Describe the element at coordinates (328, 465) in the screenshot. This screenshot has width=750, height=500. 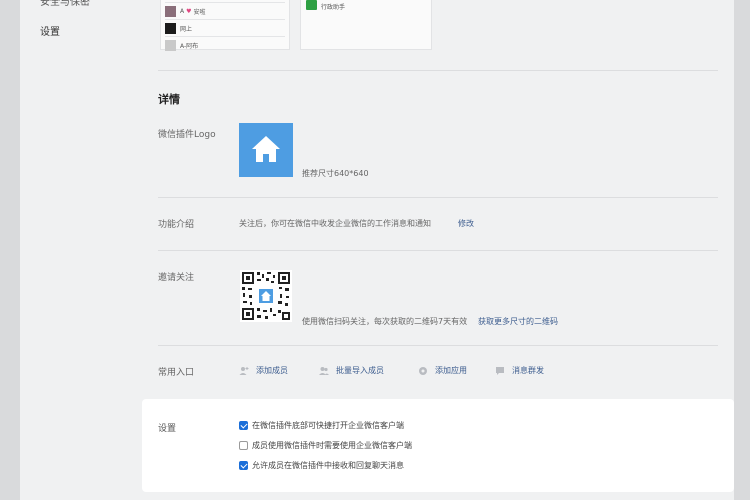
I see `option-label: 允许成员在微信插件中接收和回复聊天消息` at that location.